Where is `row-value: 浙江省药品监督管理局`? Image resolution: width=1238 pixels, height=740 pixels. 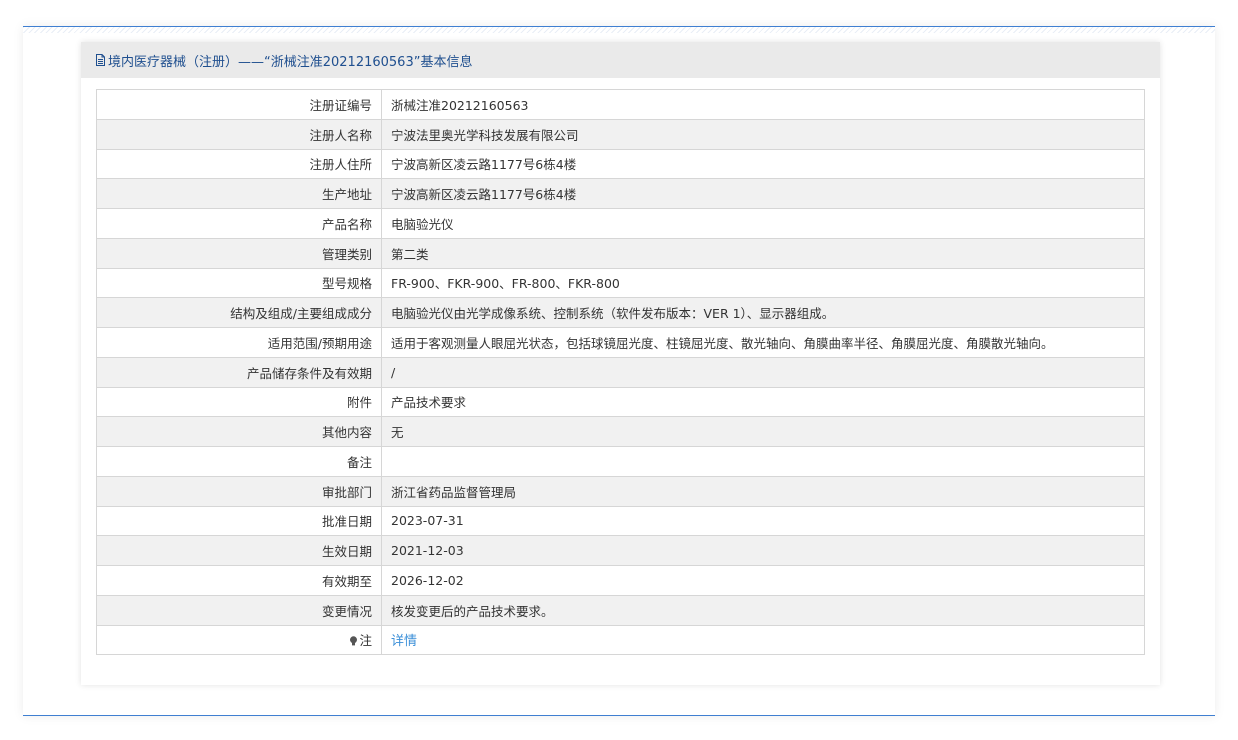
row-value: 浙江省药品监督管理局 is located at coordinates (763, 491).